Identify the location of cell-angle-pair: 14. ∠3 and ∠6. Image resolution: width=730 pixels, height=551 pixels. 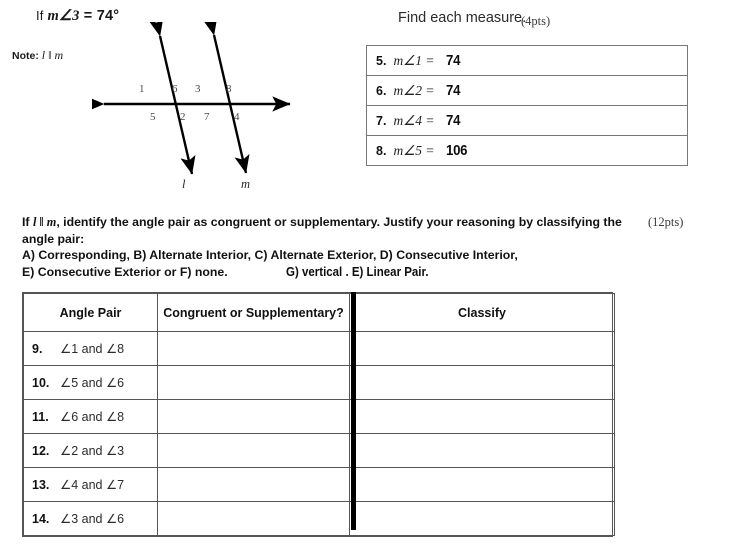
(90, 518).